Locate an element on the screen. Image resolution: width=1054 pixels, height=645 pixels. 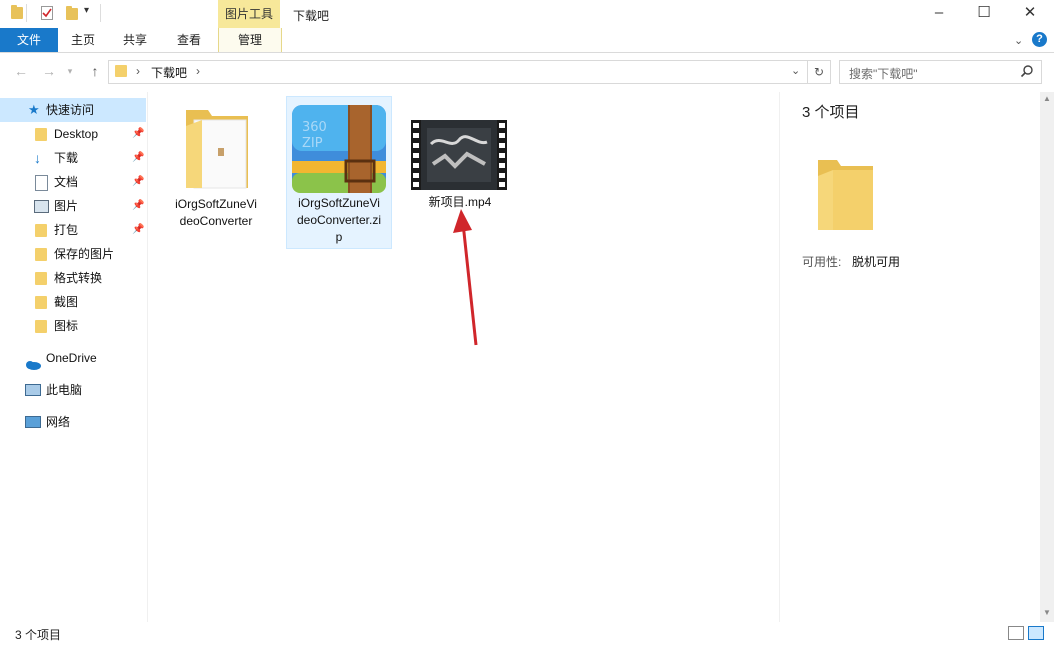
sidebar-item-label: 下载 is located at coordinates (66, 158).